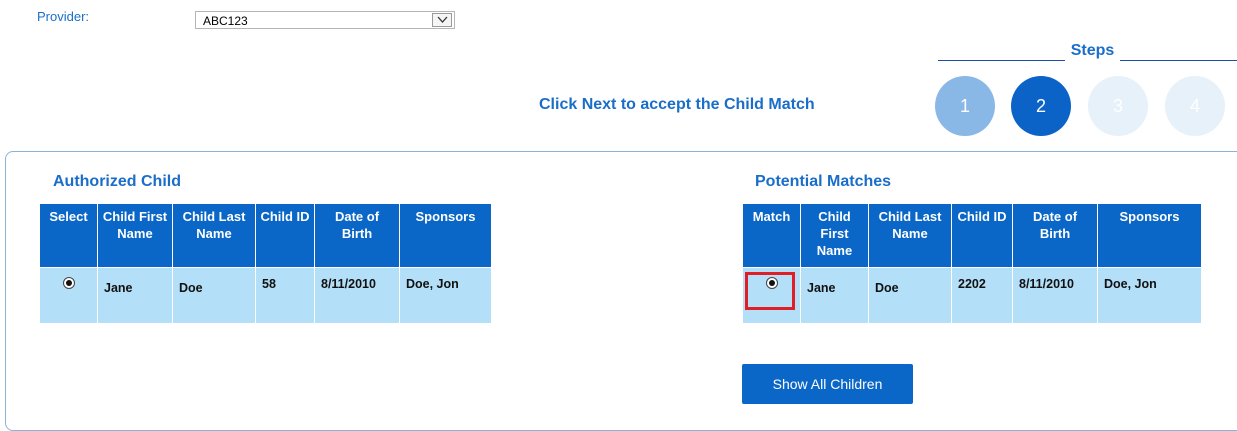 The width and height of the screenshot is (1237, 431). I want to click on table-row: Jane Doe 58 8/11/2010 Doe, Jon, so click(265, 295).